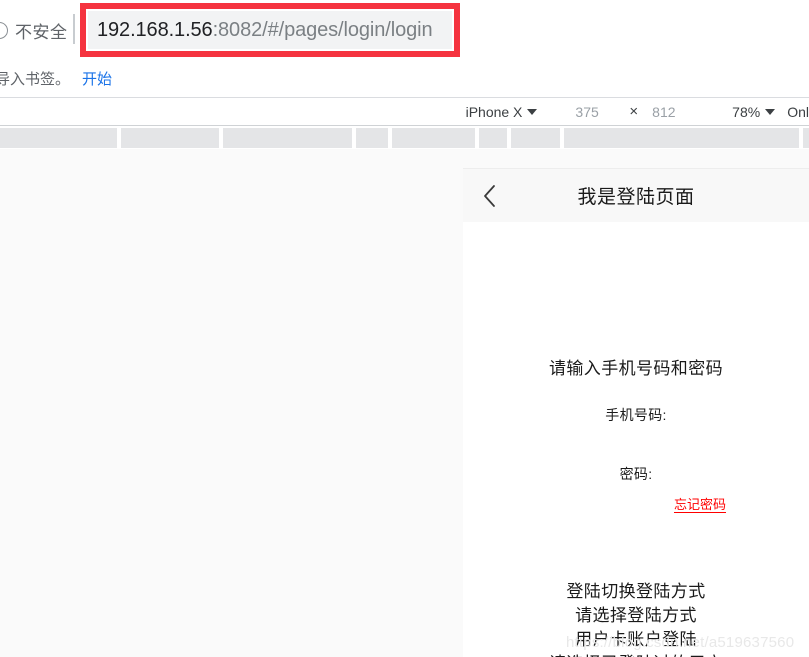  What do you see at coordinates (404, 79) in the screenshot?
I see `bookmarks-bar: 导入书签。 开始` at bounding box center [404, 79].